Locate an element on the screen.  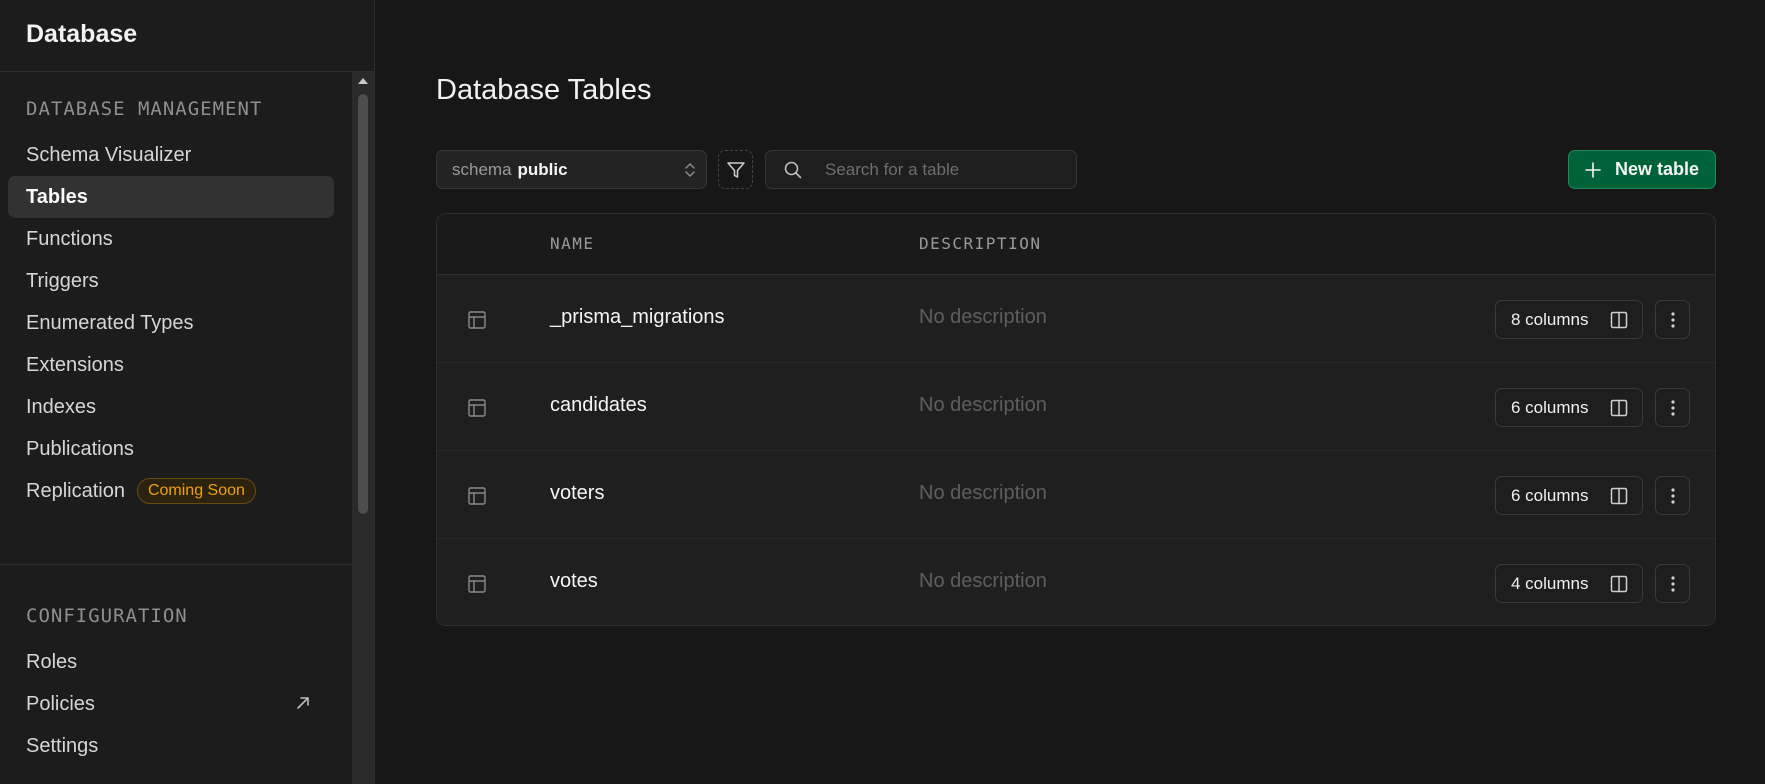
sidebar-item-schema-visualizer: Schema Visualizer is located at coordinates (171, 155).